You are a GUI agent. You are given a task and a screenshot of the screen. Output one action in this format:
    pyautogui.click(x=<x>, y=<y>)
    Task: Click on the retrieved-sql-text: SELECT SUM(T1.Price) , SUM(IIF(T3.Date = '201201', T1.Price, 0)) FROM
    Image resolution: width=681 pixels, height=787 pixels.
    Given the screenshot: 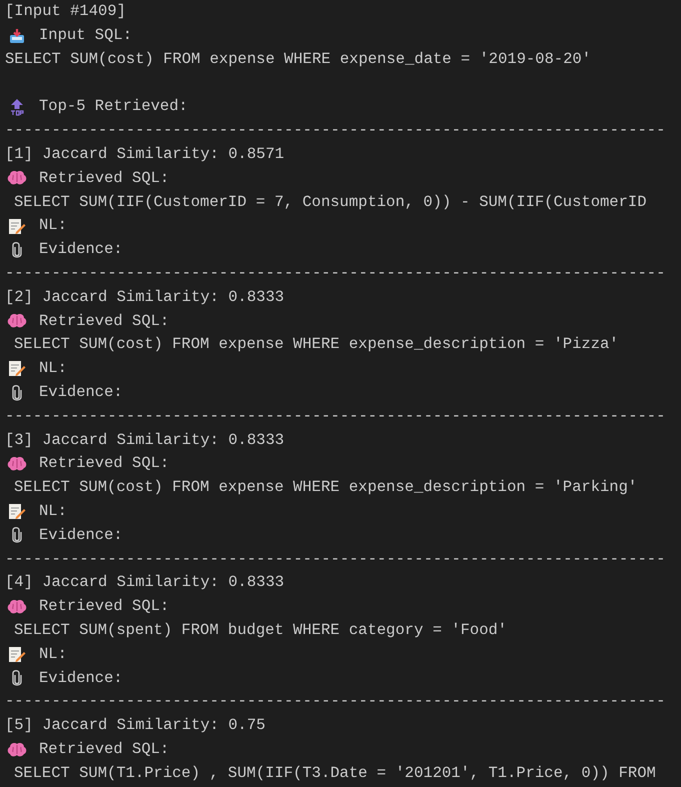 What is the action you would take?
    pyautogui.click(x=334, y=773)
    